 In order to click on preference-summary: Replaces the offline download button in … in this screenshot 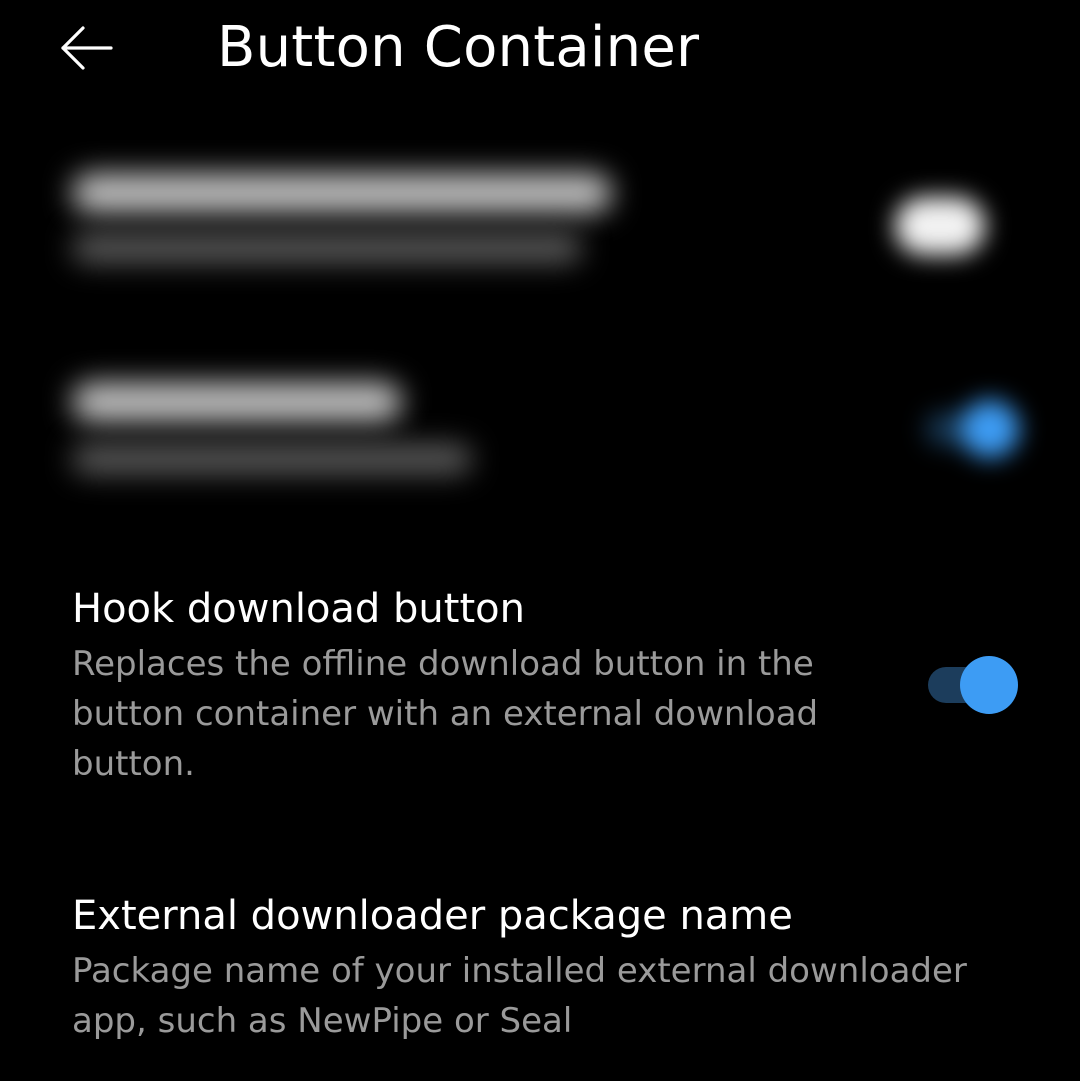, I will do `click(445, 714)`.